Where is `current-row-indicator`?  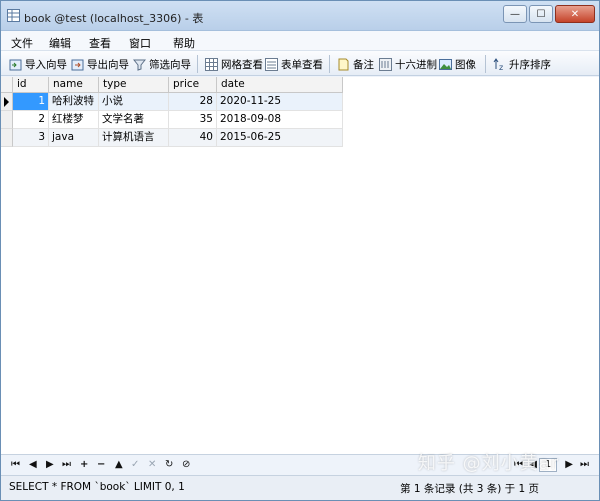 current-row-indicator is located at coordinates (6, 102).